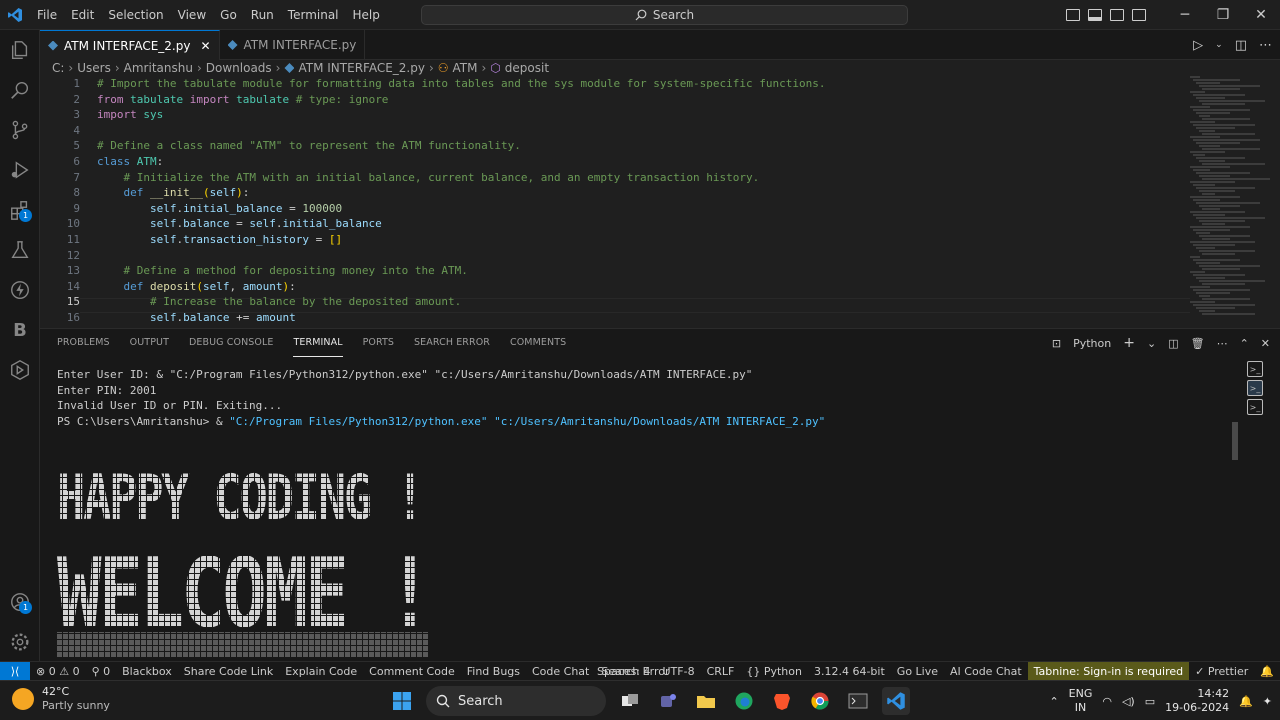 This screenshot has height=720, width=1280. What do you see at coordinates (1267, 671) in the screenshot?
I see `notifications-bell-icon: 🔔` at bounding box center [1267, 671].